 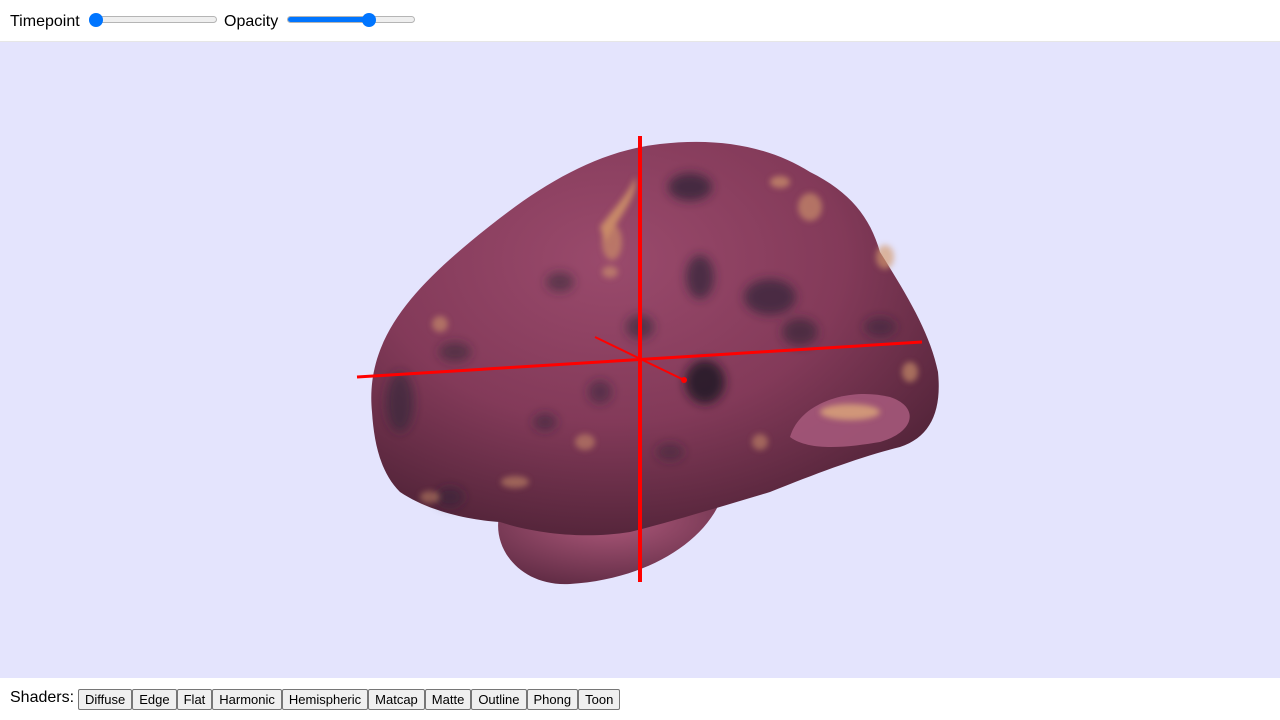 What do you see at coordinates (499, 699) in the screenshot?
I see `shader-button-outline: Outline` at bounding box center [499, 699].